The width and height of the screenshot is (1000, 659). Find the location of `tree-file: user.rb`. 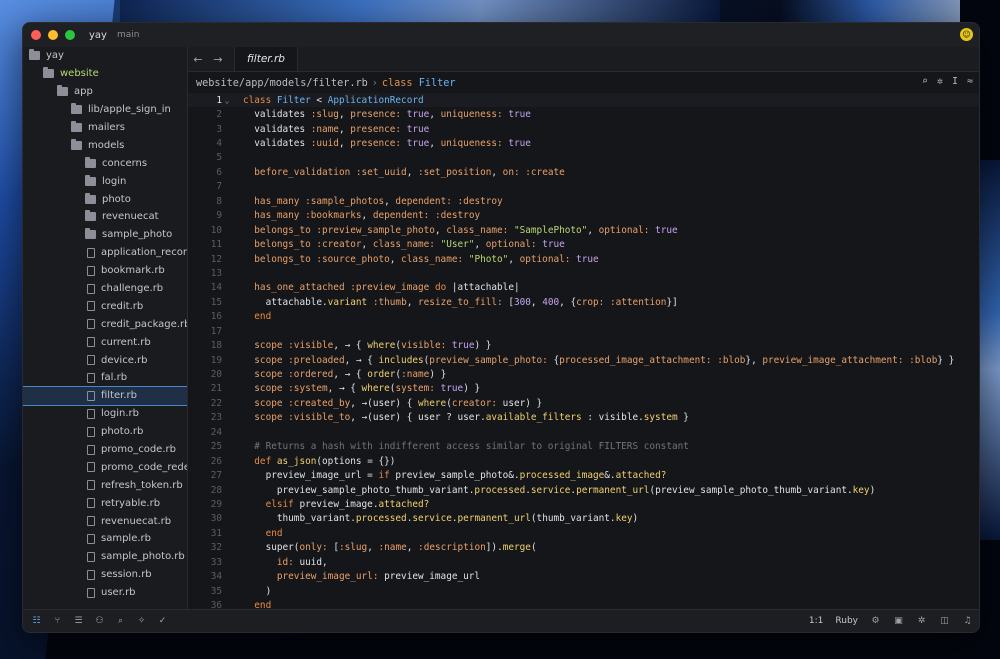

tree-file: user.rb is located at coordinates (105, 593).